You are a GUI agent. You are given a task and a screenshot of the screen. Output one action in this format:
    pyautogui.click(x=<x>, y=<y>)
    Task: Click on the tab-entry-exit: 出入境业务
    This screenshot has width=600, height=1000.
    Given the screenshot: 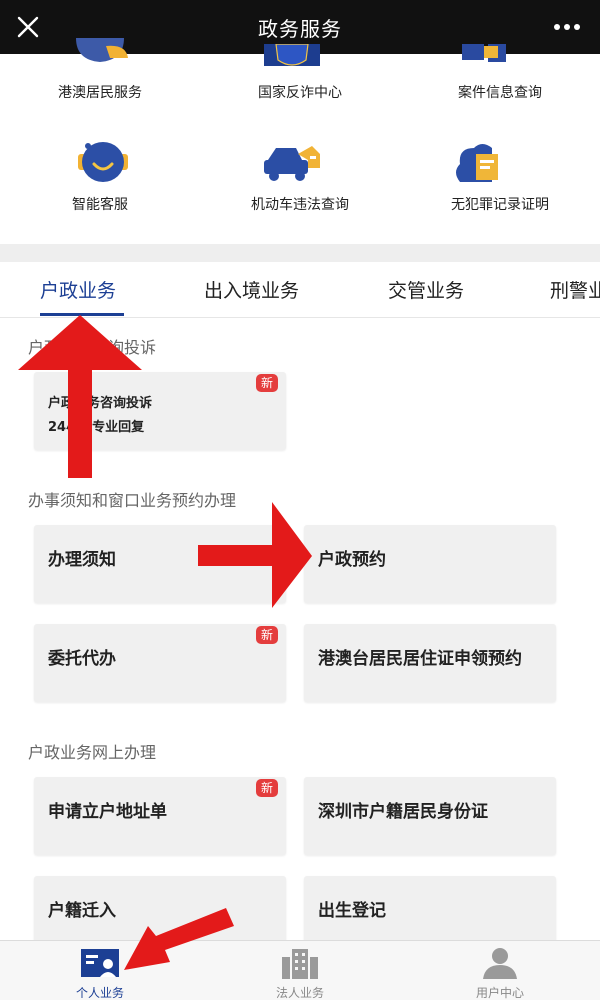 What is the action you would take?
    pyautogui.click(x=251, y=289)
    